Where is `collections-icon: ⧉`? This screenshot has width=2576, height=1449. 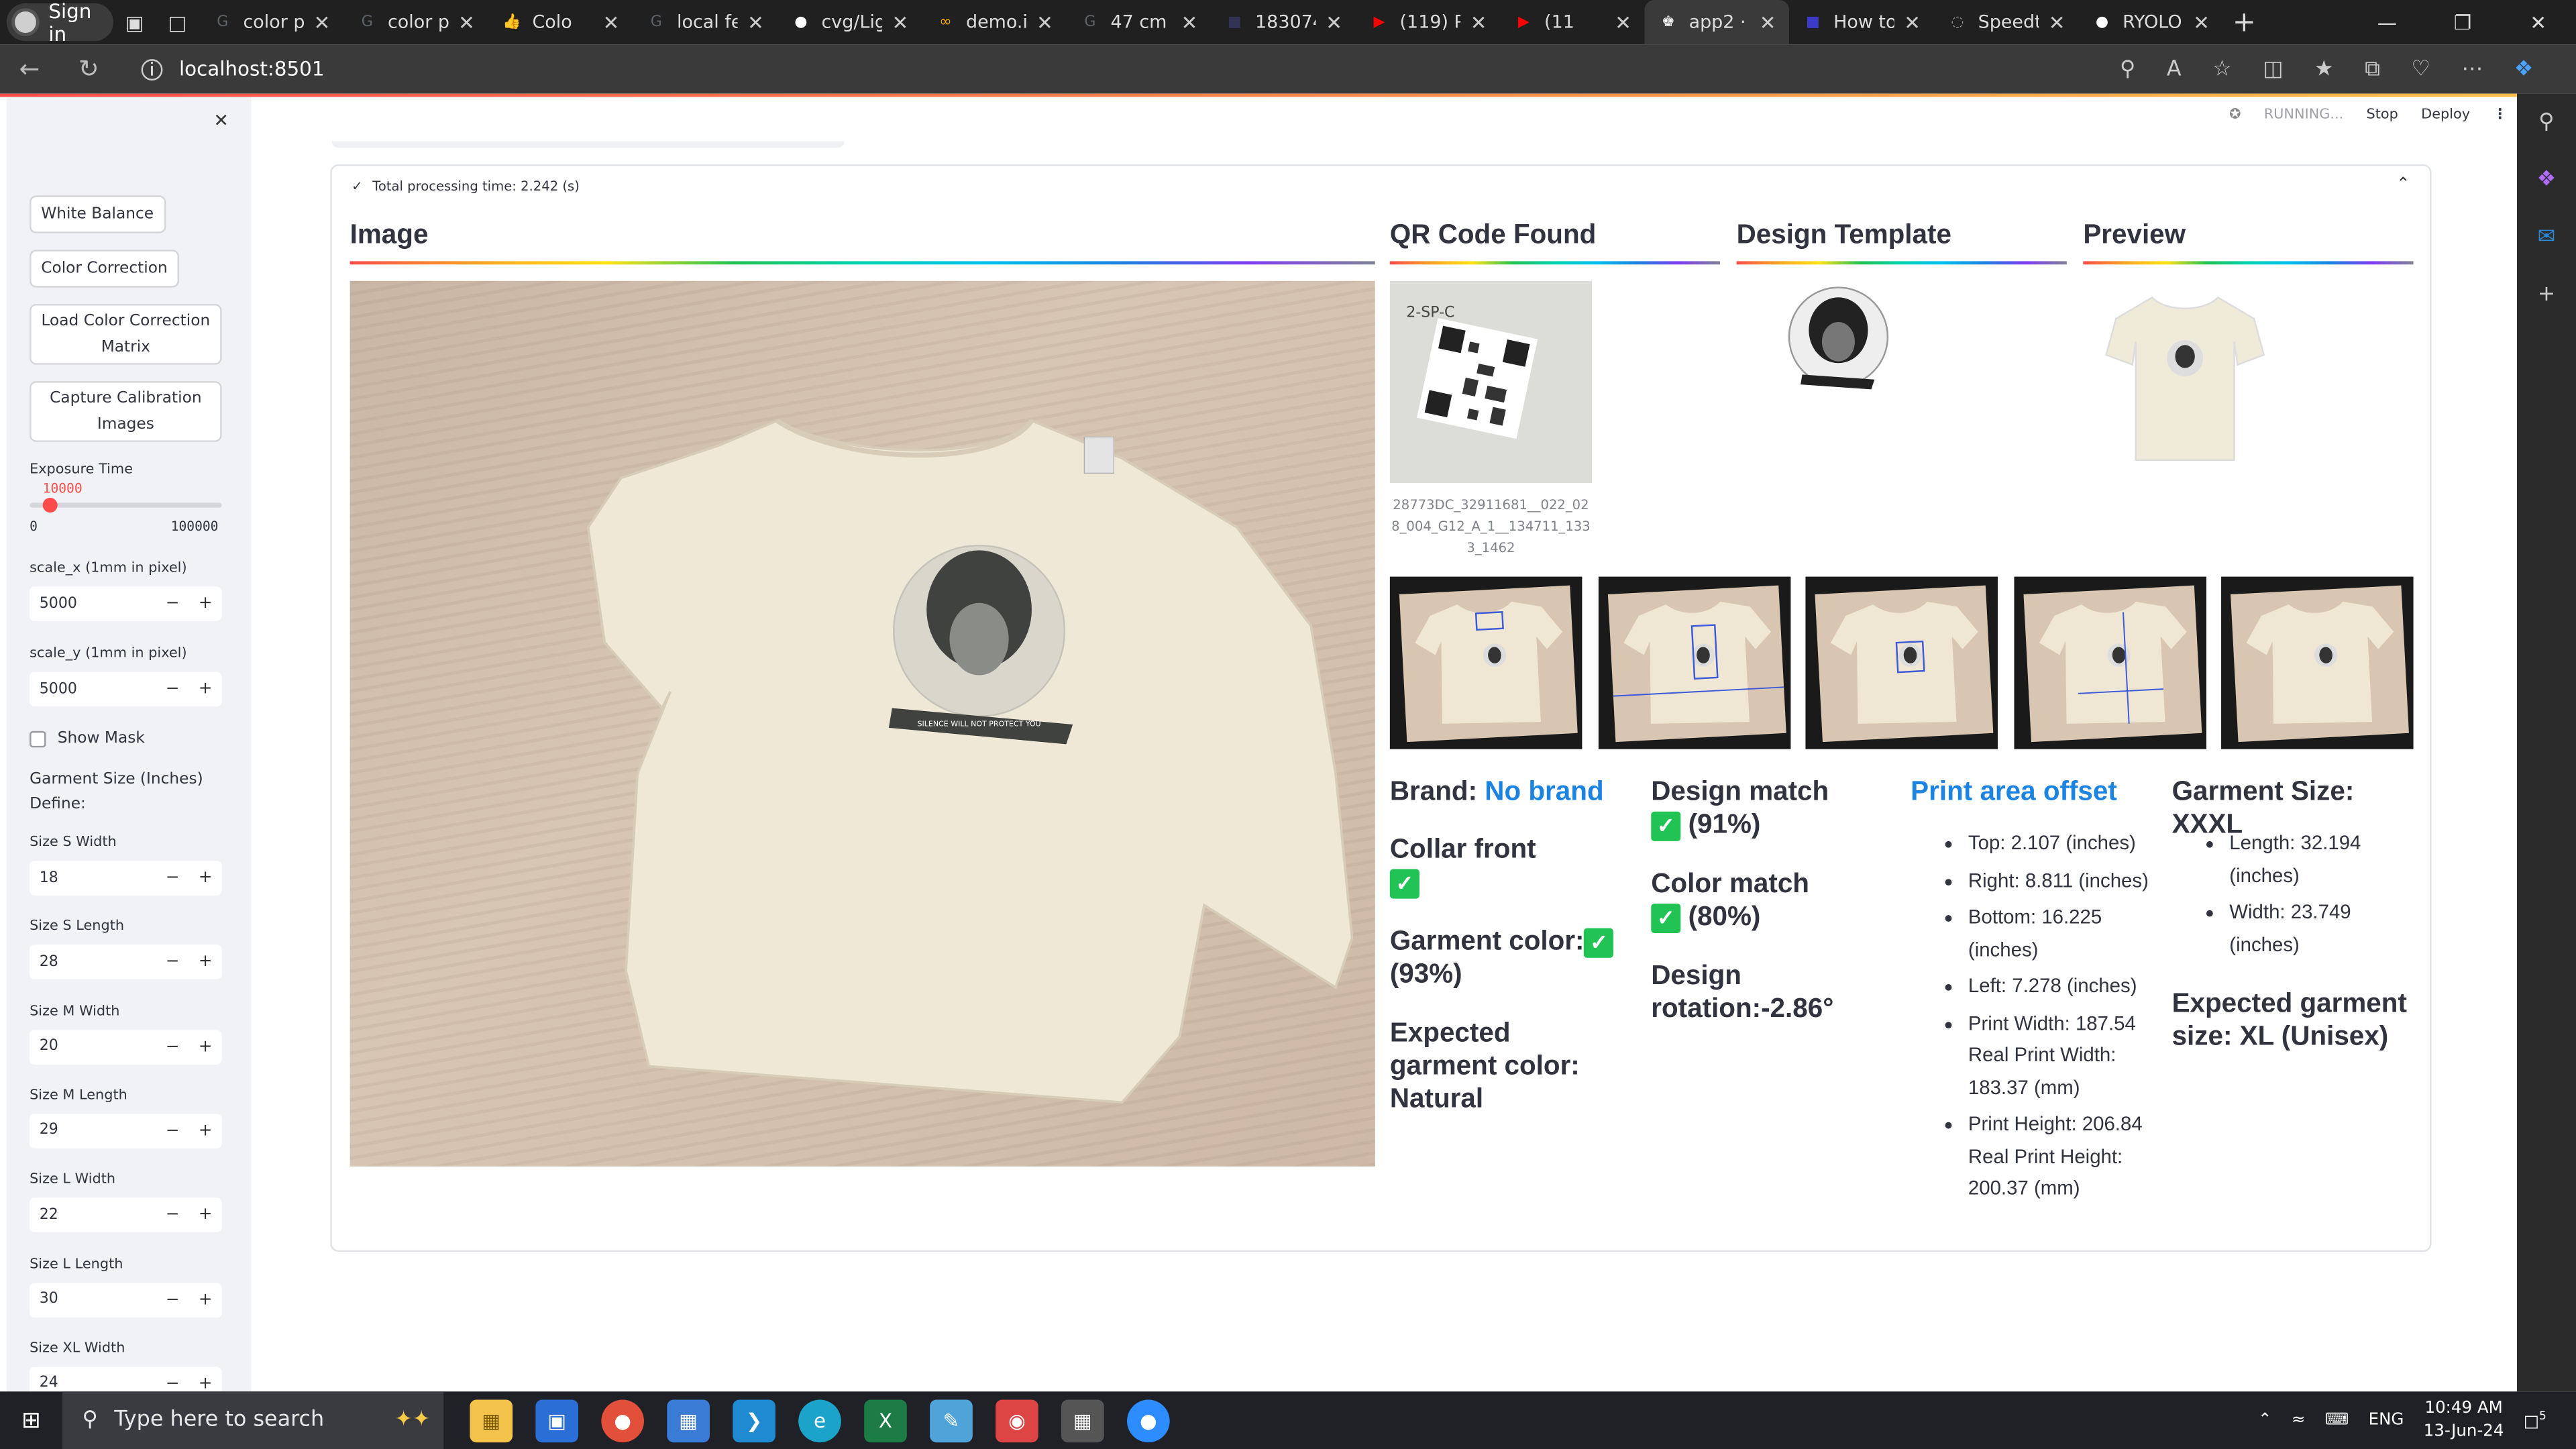 collections-icon: ⧉ is located at coordinates (2372, 68).